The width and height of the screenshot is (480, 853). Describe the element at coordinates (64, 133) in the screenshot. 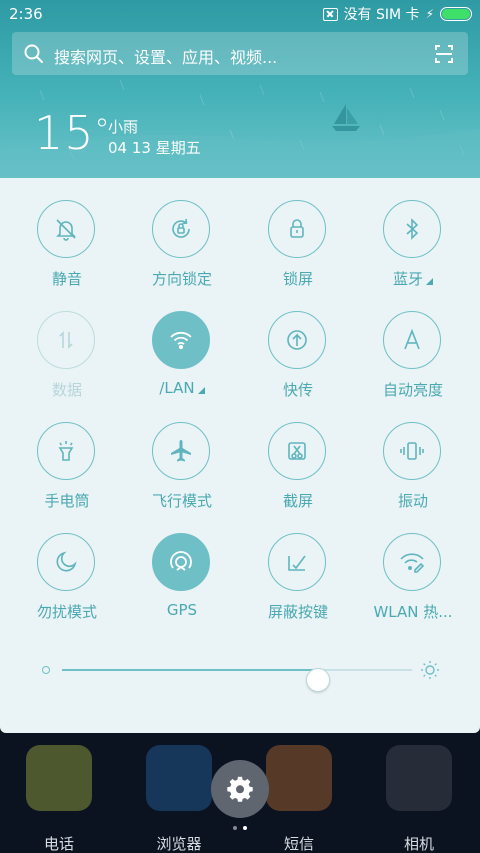

I see `temperature-value: 15` at that location.